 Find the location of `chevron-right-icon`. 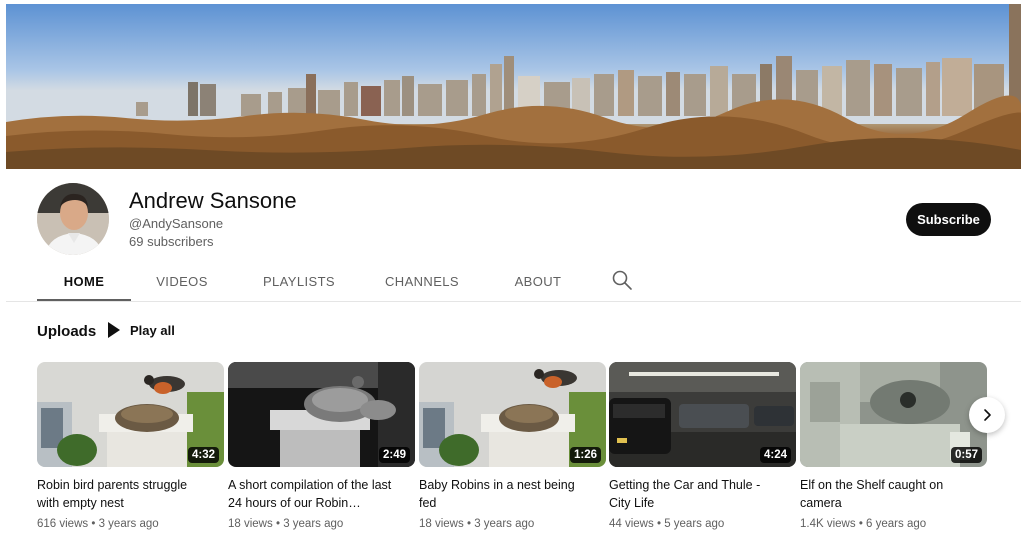

chevron-right-icon is located at coordinates (987, 415).